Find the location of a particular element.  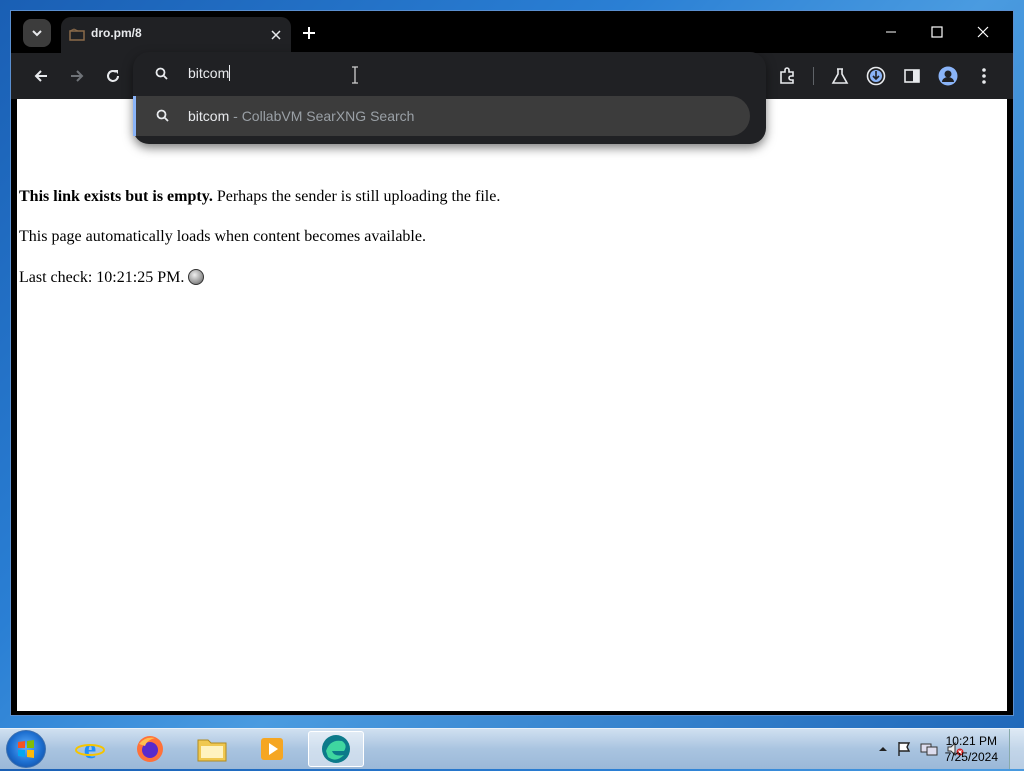

puzzle-icon is located at coordinates (787, 75).